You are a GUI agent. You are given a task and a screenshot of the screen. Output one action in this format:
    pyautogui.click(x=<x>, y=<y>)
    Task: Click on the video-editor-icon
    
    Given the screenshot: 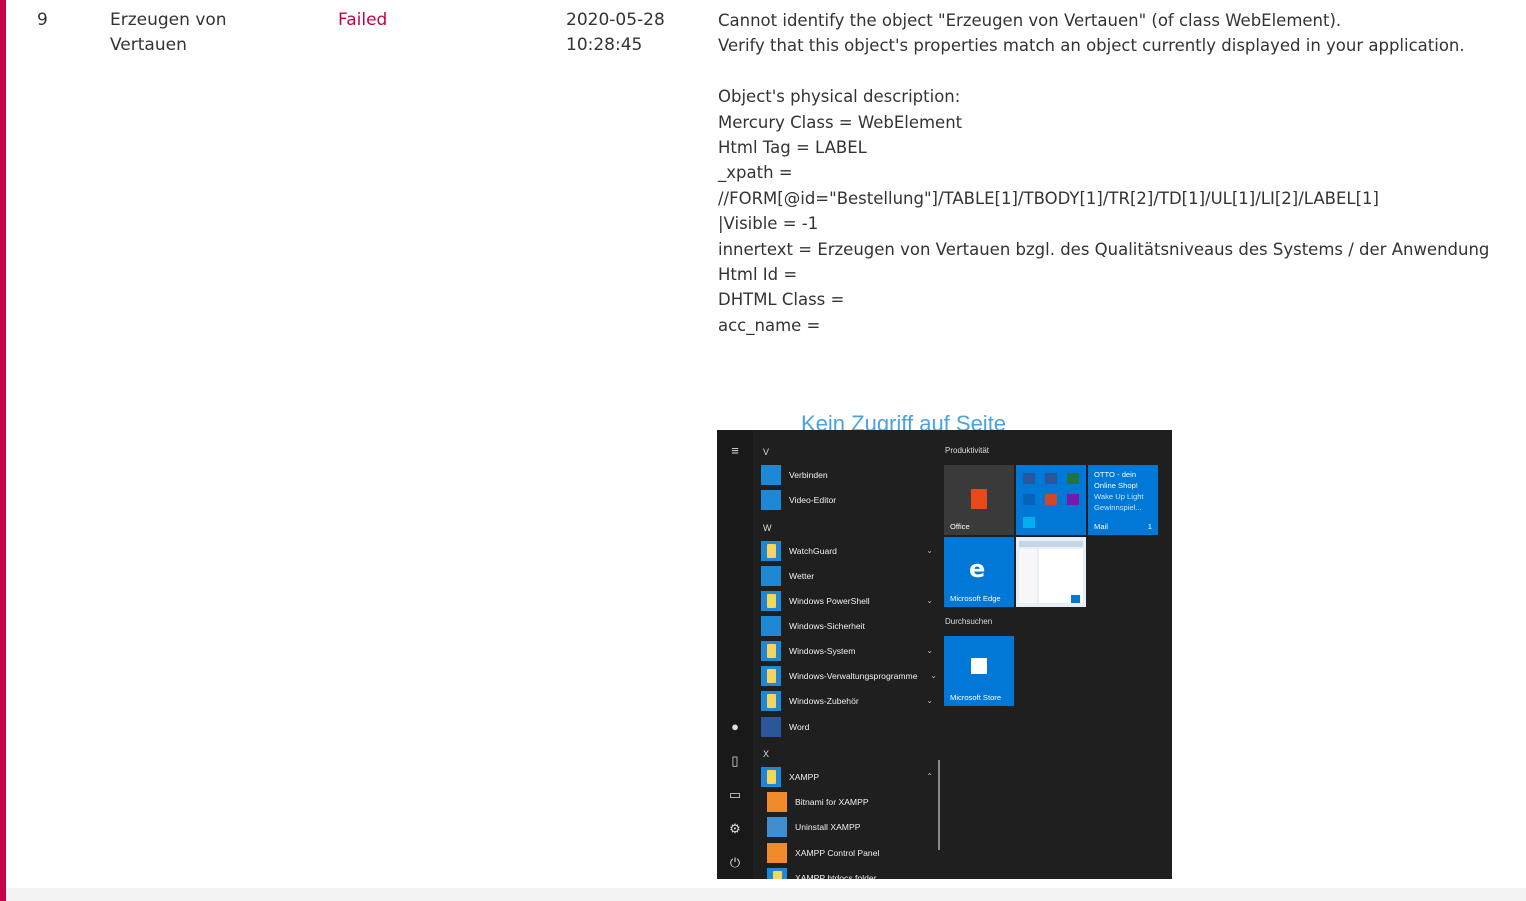 What is the action you would take?
    pyautogui.click(x=771, y=500)
    